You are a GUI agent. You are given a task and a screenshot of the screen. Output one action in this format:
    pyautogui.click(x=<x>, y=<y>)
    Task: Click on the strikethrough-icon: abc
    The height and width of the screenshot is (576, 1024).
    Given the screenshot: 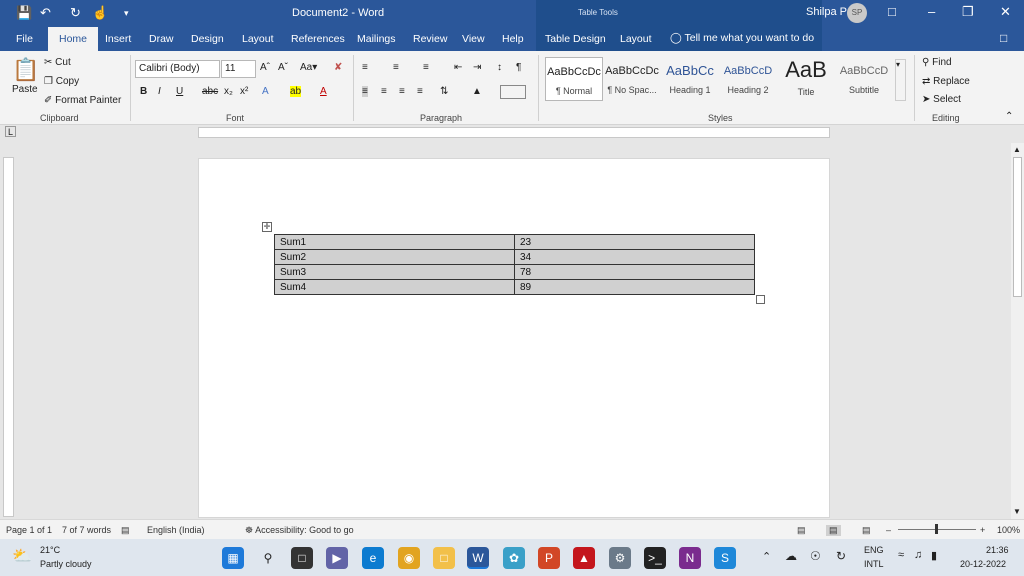 What is the action you would take?
    pyautogui.click(x=210, y=91)
    